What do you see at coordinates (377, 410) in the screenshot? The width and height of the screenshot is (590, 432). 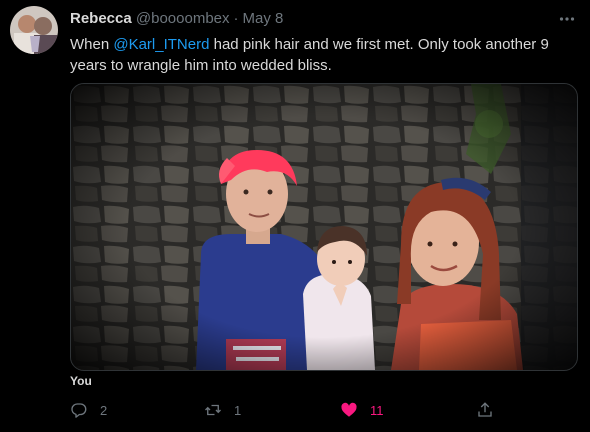 I see `like-count: 11` at bounding box center [377, 410].